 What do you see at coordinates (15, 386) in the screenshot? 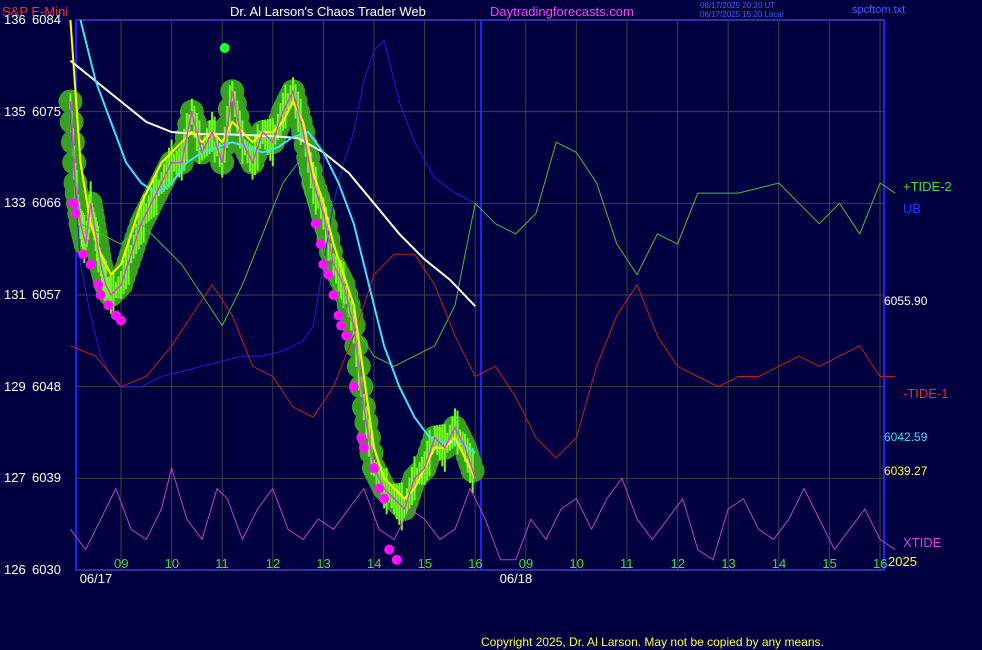
I see `y-tick-primary: 129` at bounding box center [15, 386].